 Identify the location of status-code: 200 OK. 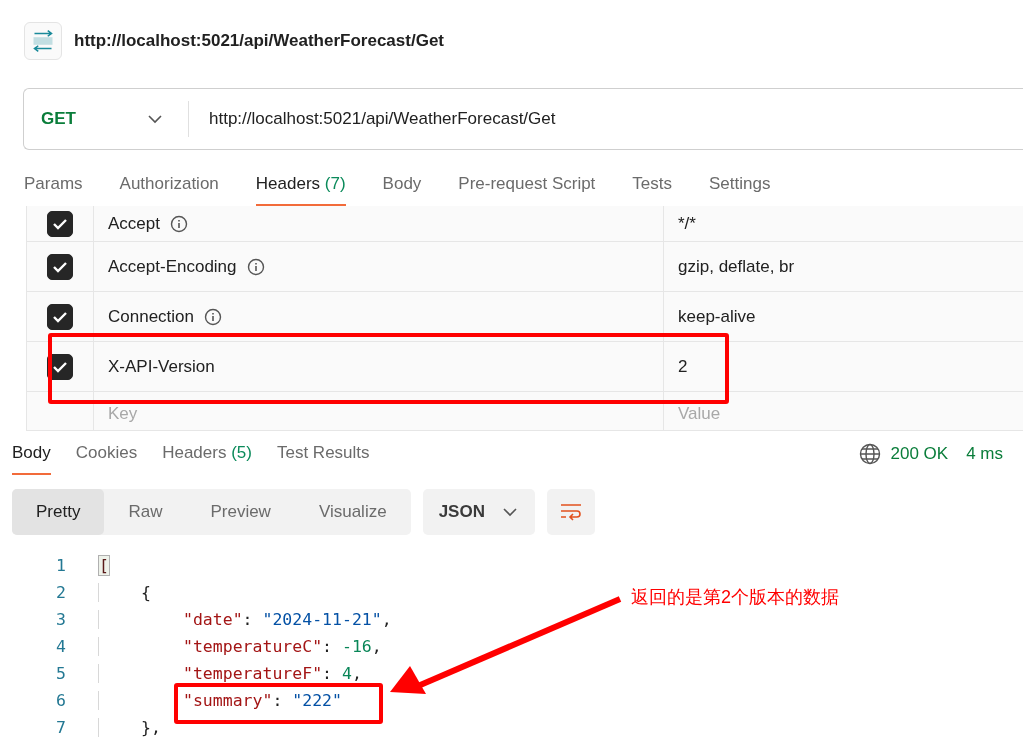
(919, 454).